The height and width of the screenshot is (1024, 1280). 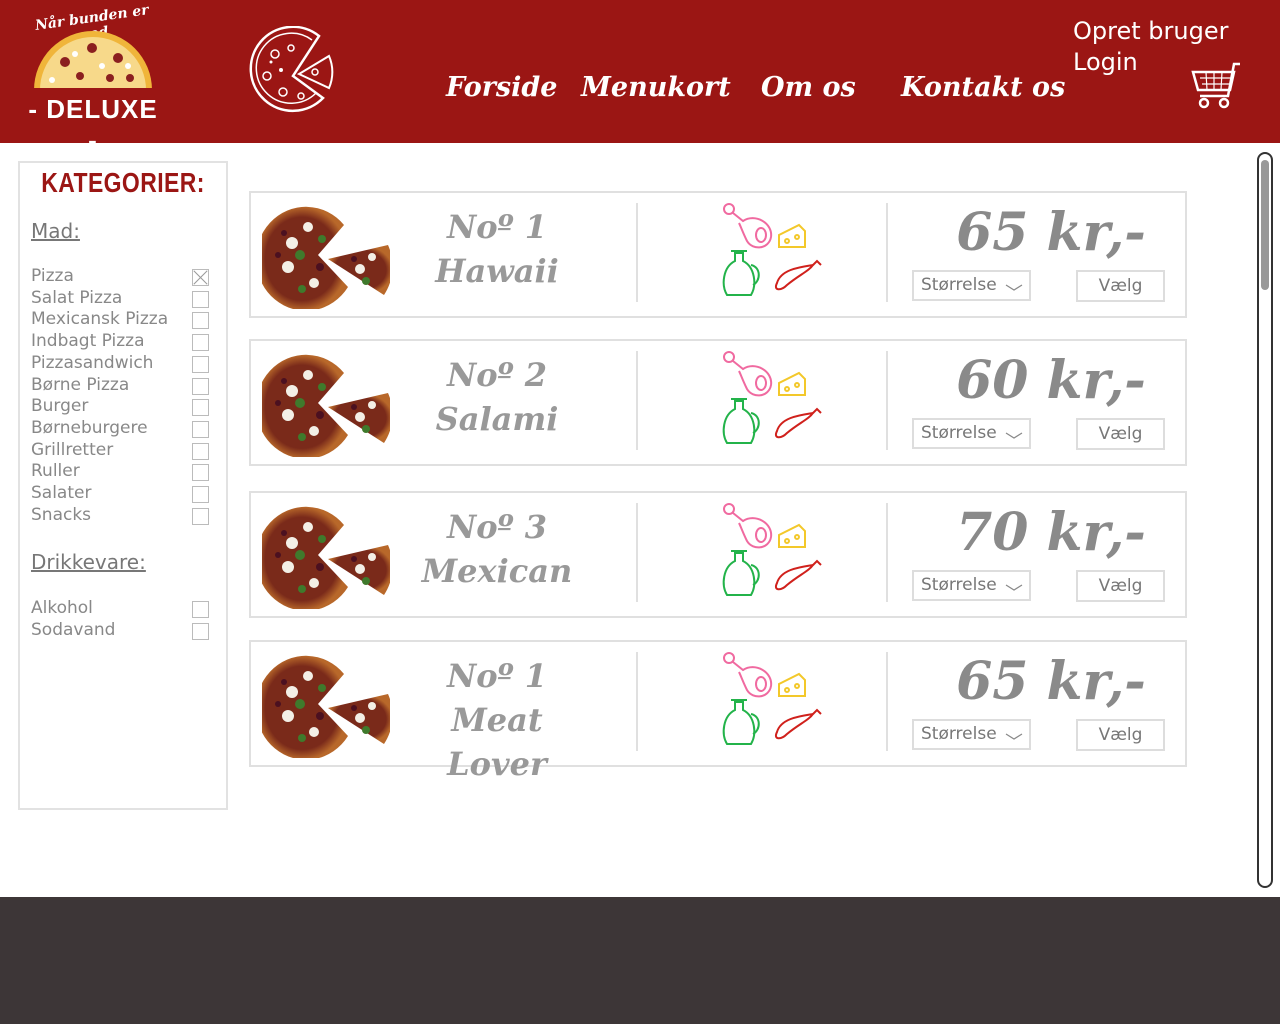 I want to click on category-label: Indbagt Pizza, so click(x=88, y=341).